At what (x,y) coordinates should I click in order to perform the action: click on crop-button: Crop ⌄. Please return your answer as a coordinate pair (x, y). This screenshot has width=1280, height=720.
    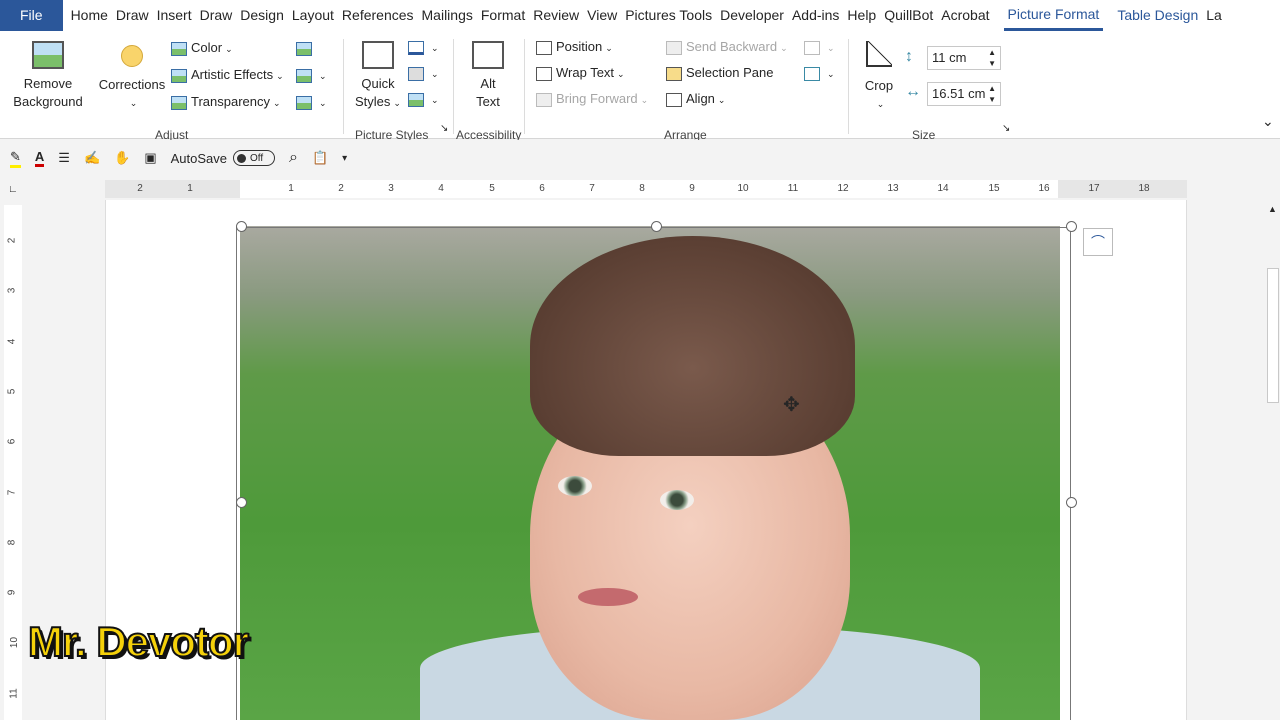
    Looking at the image, I should click on (879, 77).